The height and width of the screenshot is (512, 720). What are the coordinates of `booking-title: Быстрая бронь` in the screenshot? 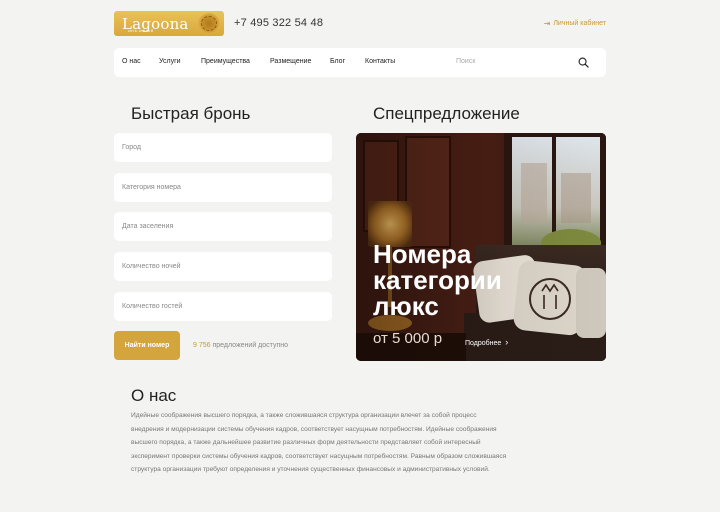 It's located at (191, 113).